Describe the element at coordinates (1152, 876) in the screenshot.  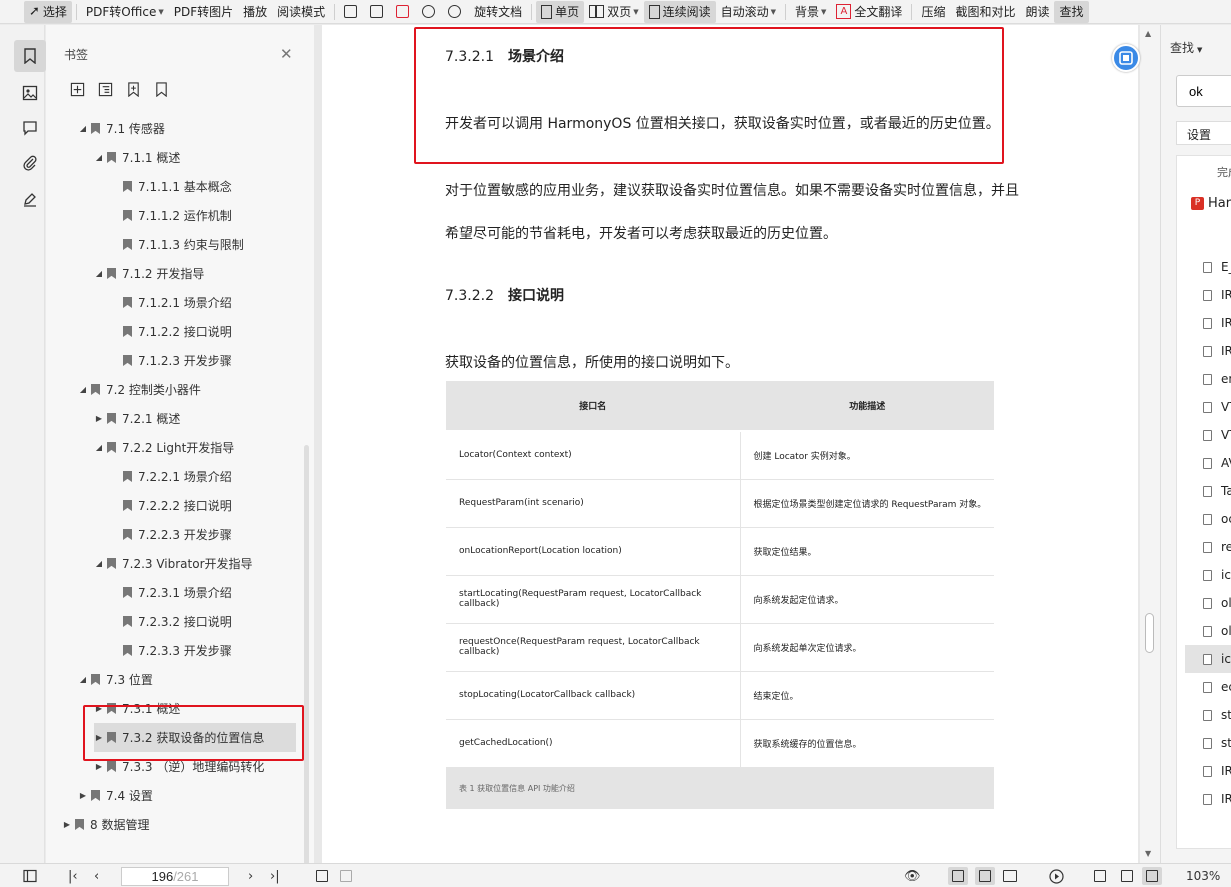
I see `fit-width-status-button` at that location.